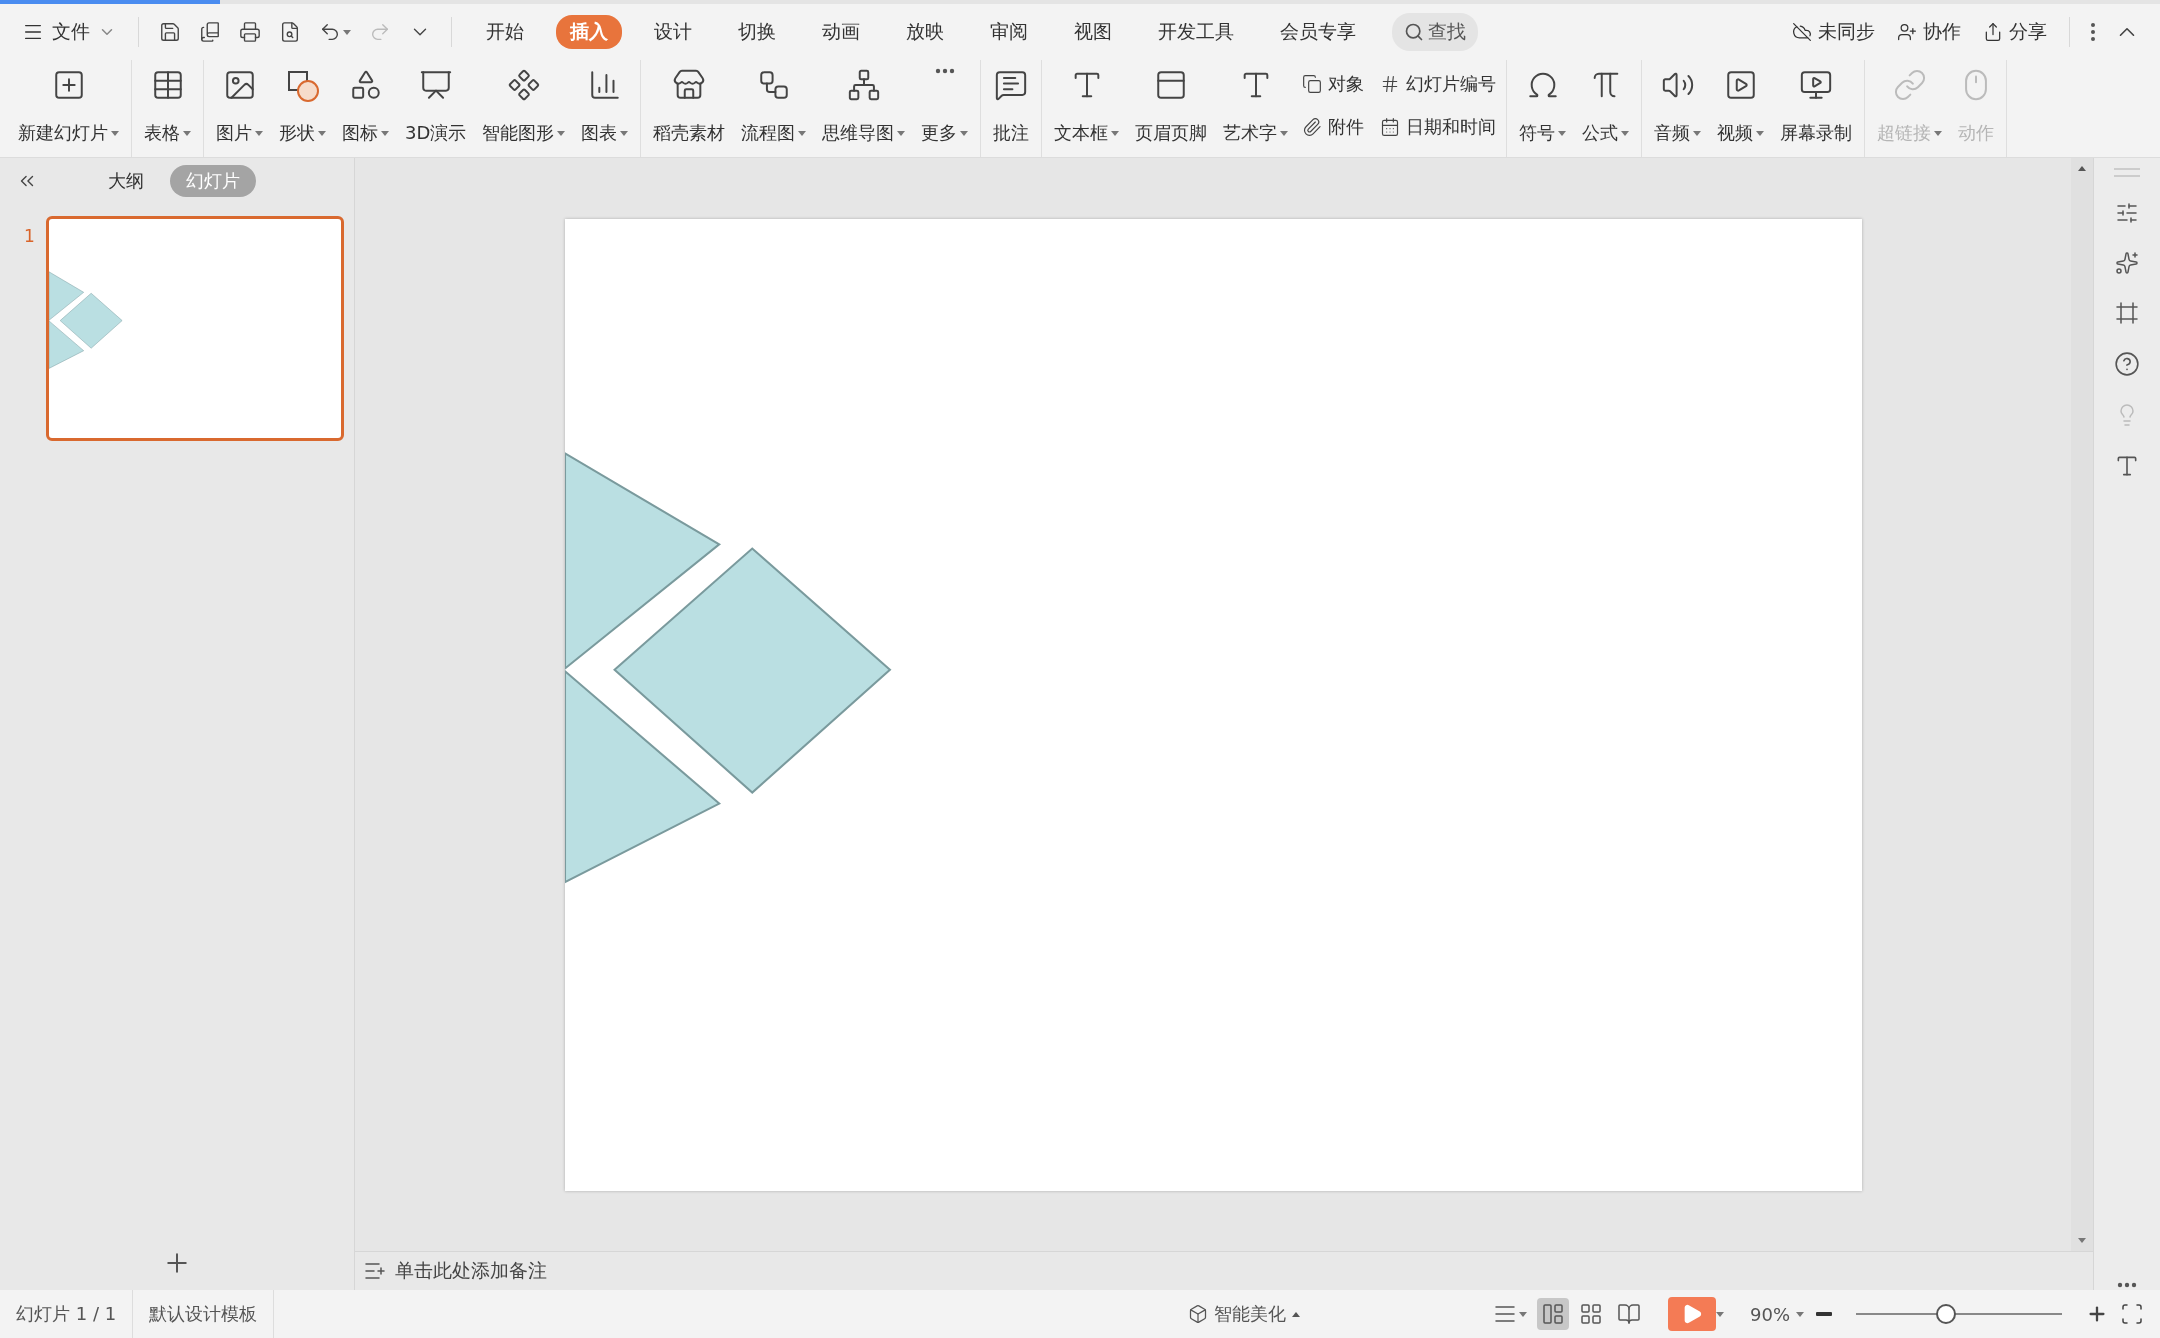  Describe the element at coordinates (1087, 105) in the screenshot. I see `ribbon-button: 文本框` at that location.